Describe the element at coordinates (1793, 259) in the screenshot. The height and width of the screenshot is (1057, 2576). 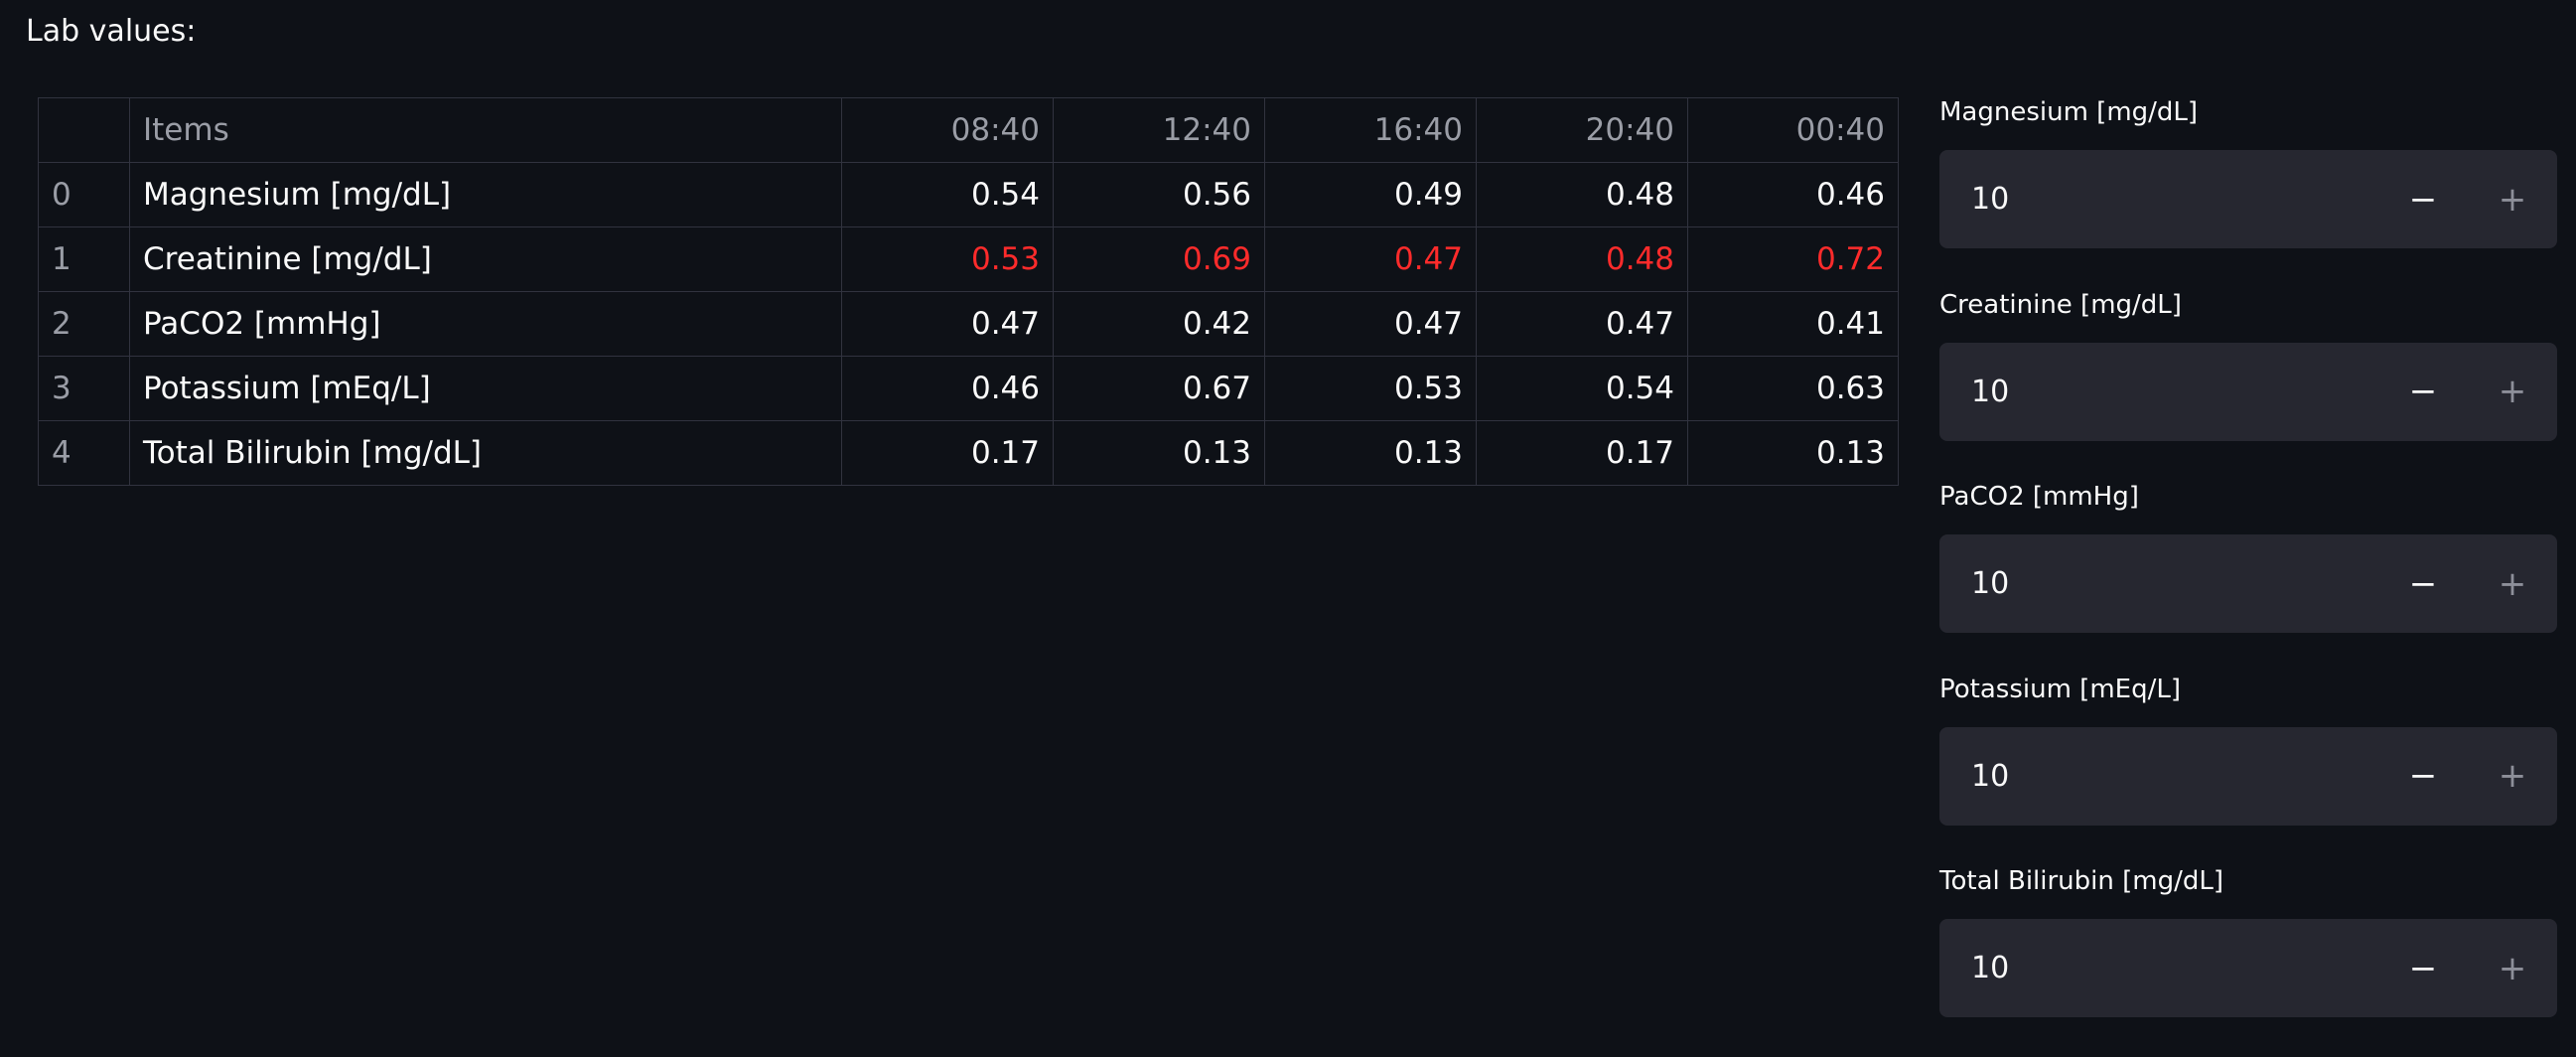
I see `flagged-value-cell: 0.72` at that location.